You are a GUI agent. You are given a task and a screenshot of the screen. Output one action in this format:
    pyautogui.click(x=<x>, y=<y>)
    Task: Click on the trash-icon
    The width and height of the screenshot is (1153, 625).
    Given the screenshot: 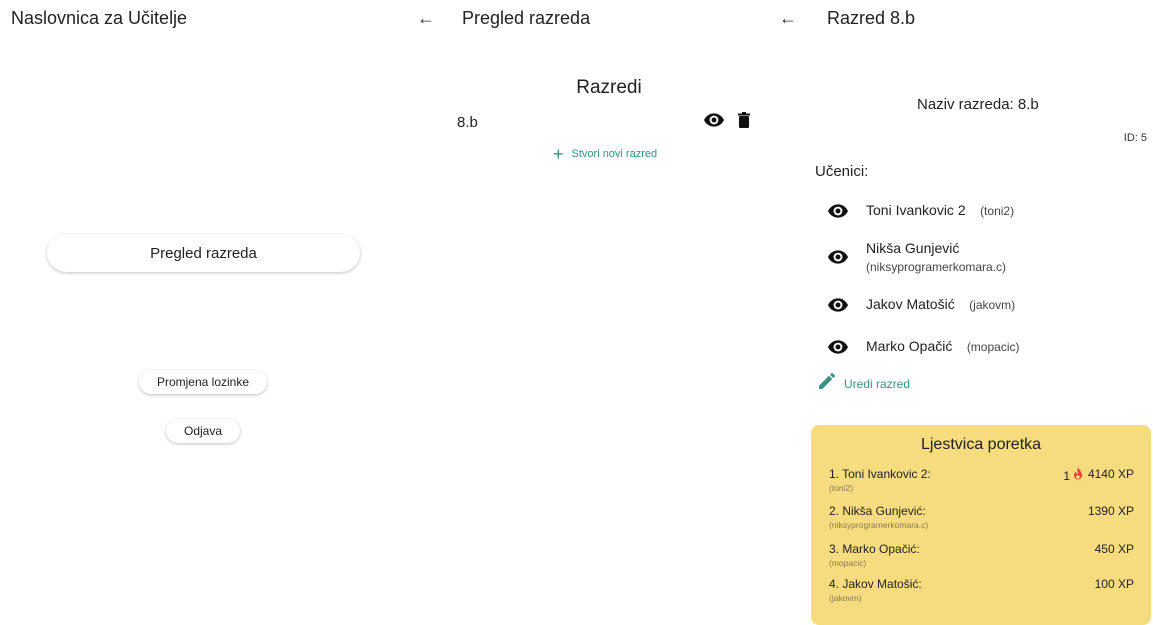 What is the action you would take?
    pyautogui.click(x=744, y=122)
    